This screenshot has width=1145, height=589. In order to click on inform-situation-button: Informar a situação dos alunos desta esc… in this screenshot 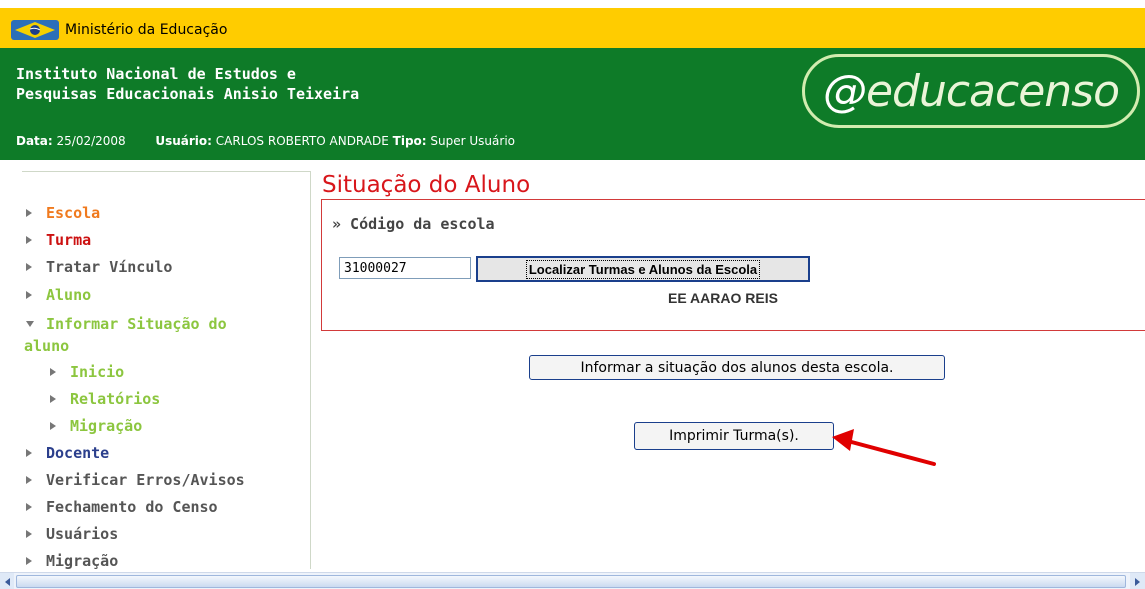, I will do `click(737, 367)`.